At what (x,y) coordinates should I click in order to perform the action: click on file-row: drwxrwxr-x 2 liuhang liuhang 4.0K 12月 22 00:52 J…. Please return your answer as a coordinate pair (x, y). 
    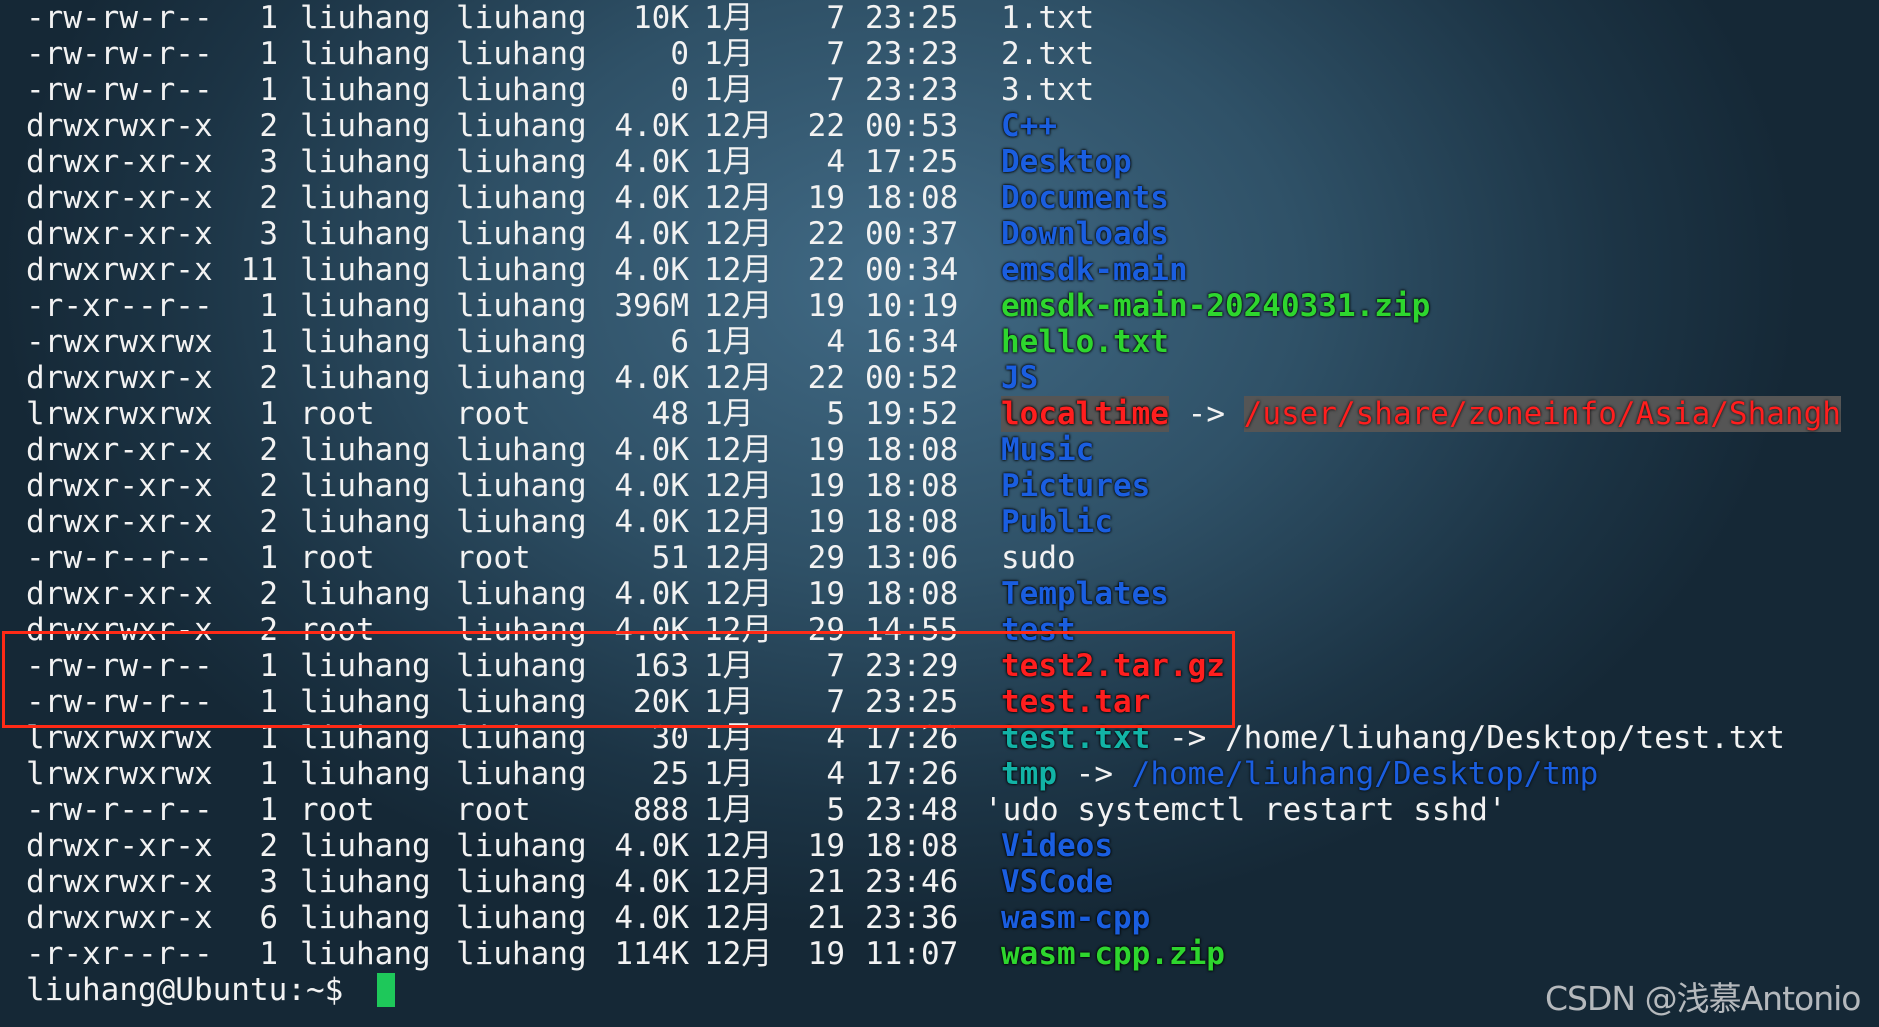
    Looking at the image, I should click on (939, 378).